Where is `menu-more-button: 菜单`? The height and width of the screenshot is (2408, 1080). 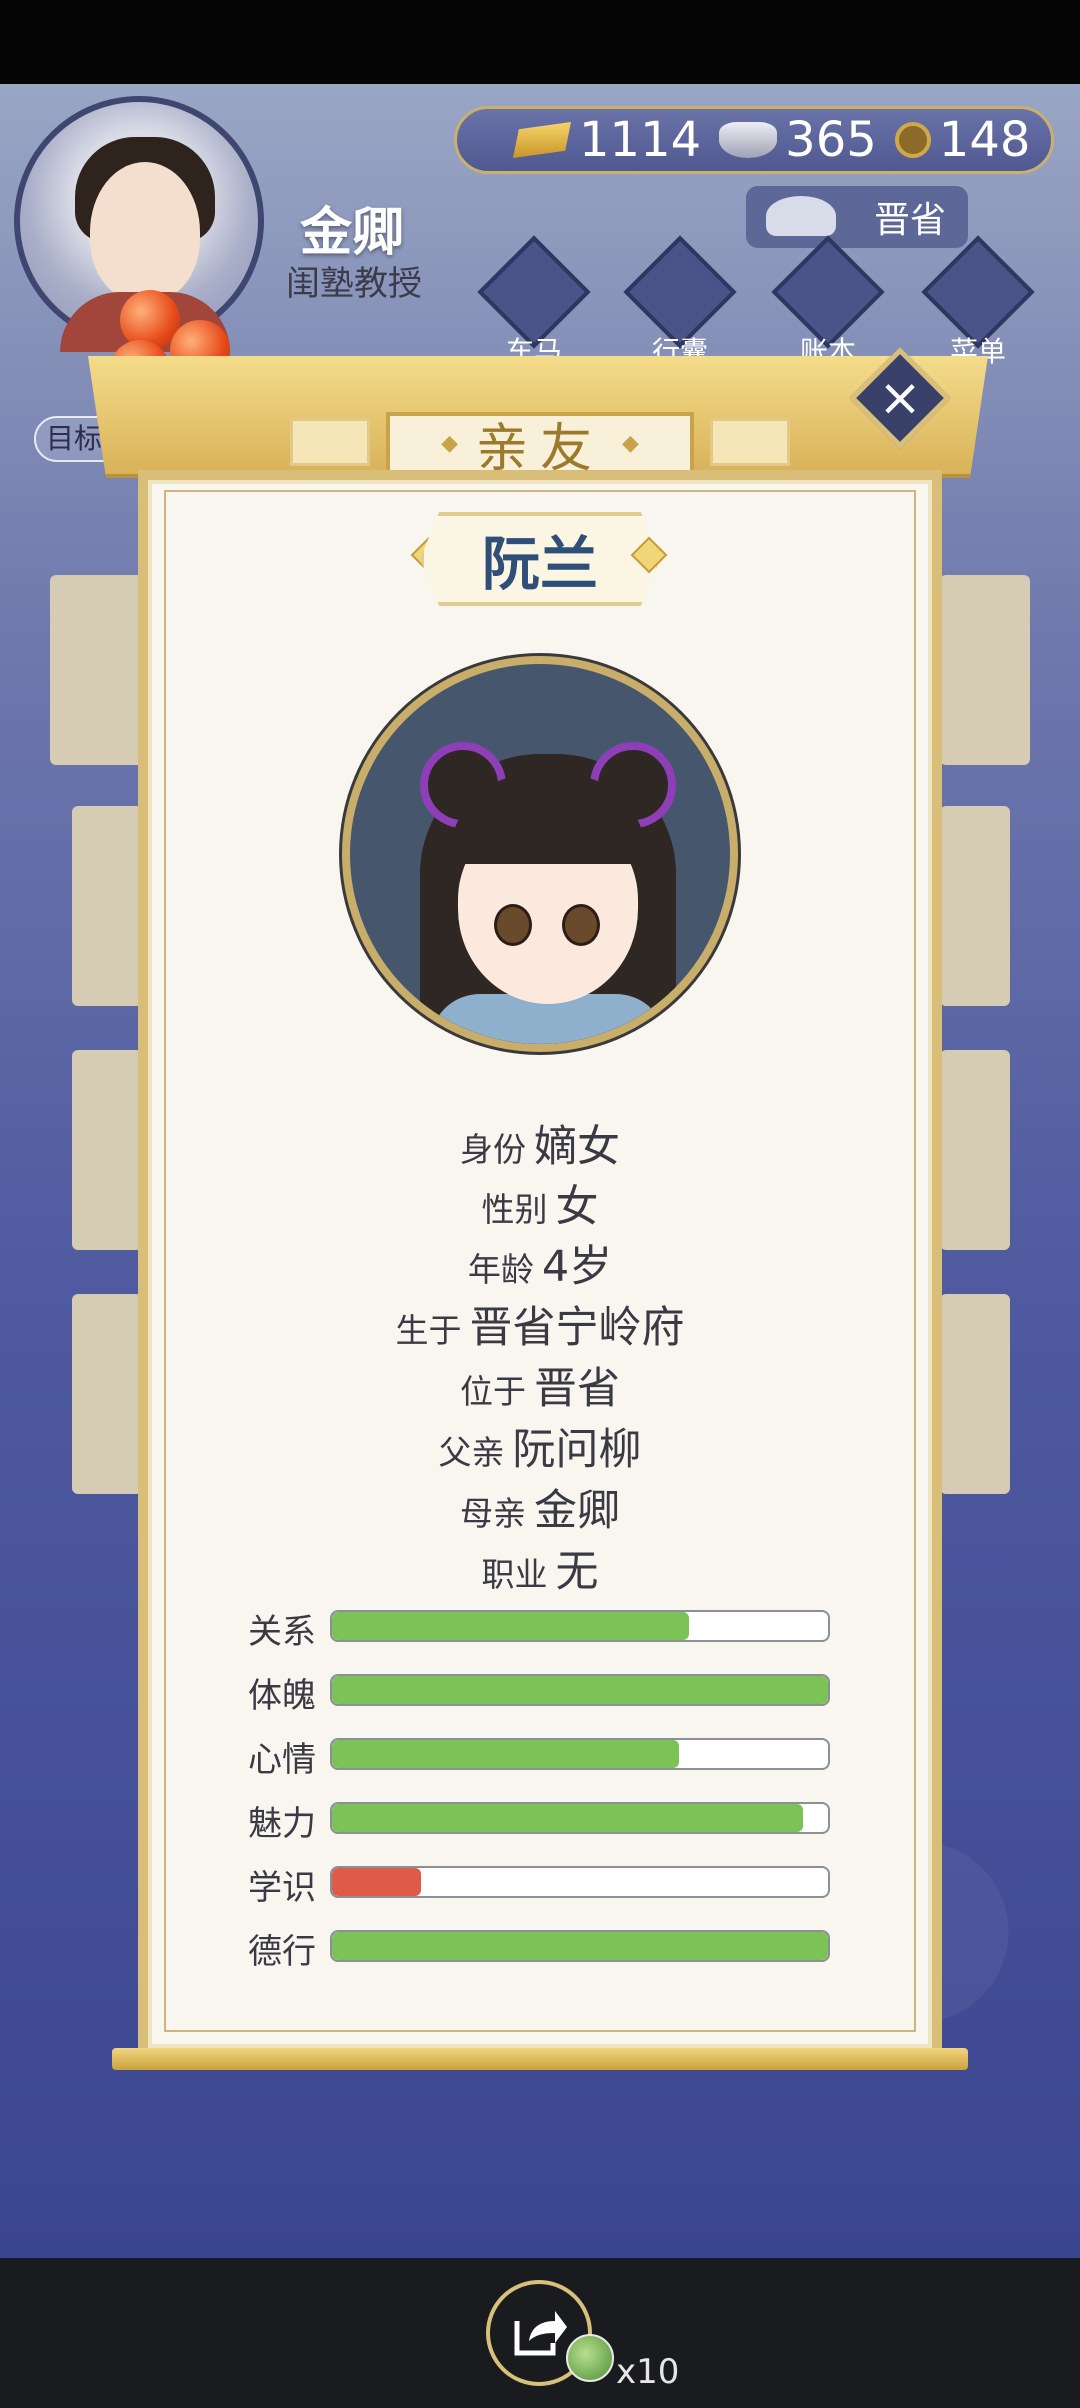
menu-more-button: 菜单 is located at coordinates (978, 301).